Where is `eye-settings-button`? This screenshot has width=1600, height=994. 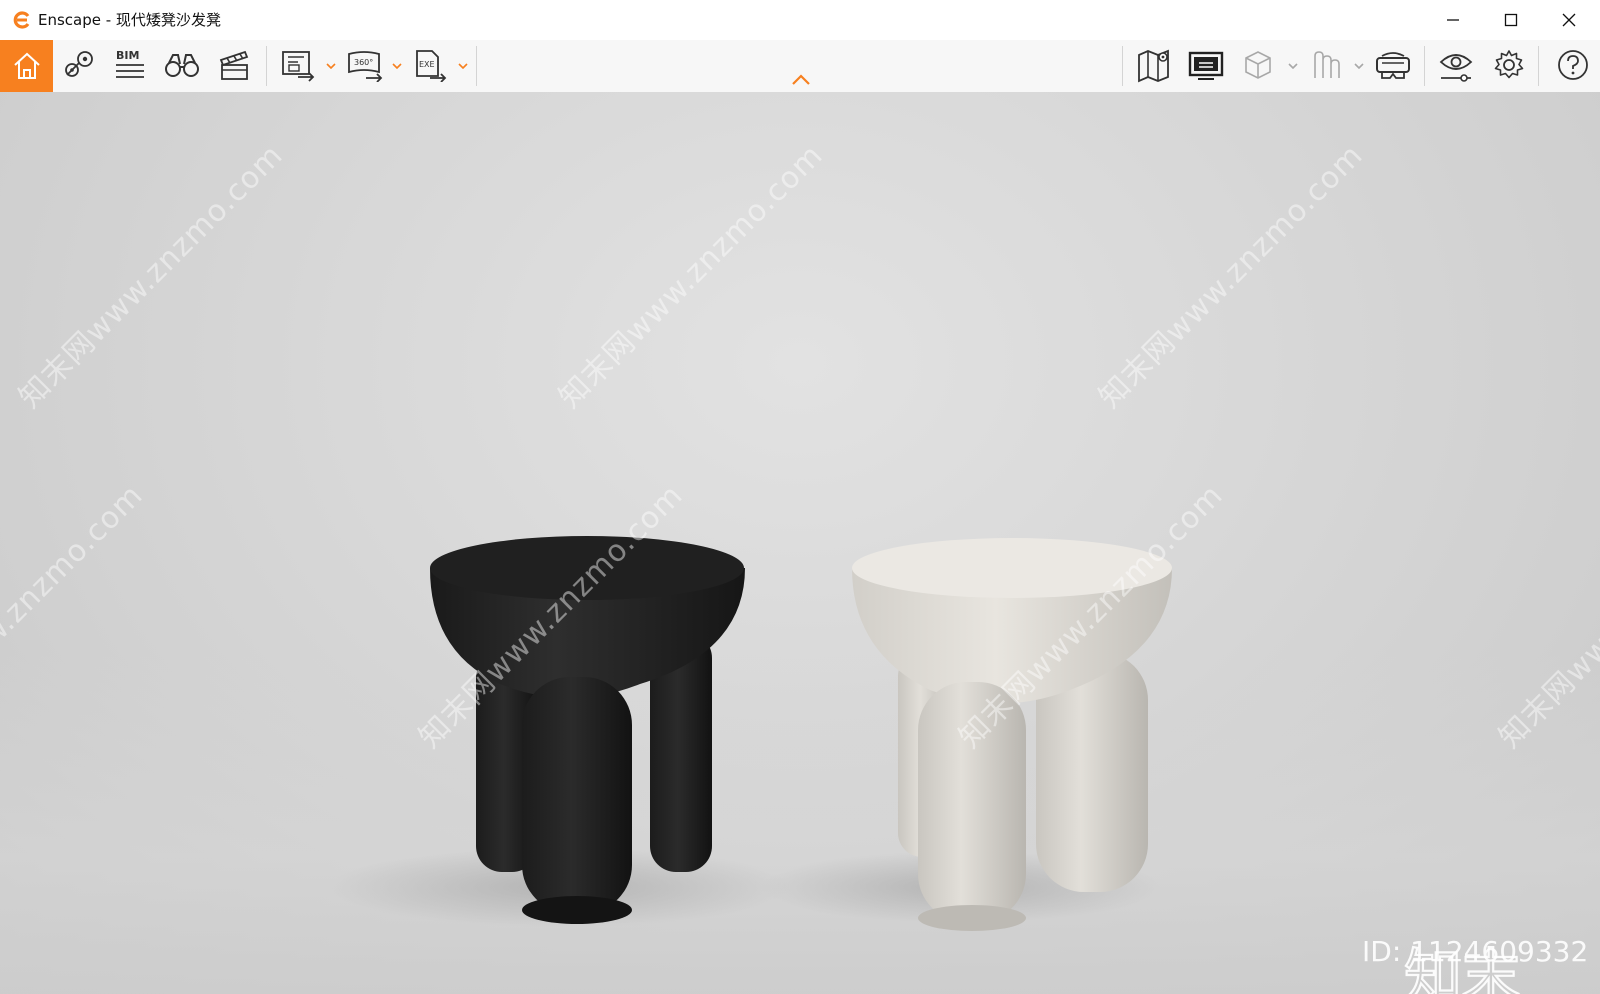 eye-settings-button is located at coordinates (1456, 65).